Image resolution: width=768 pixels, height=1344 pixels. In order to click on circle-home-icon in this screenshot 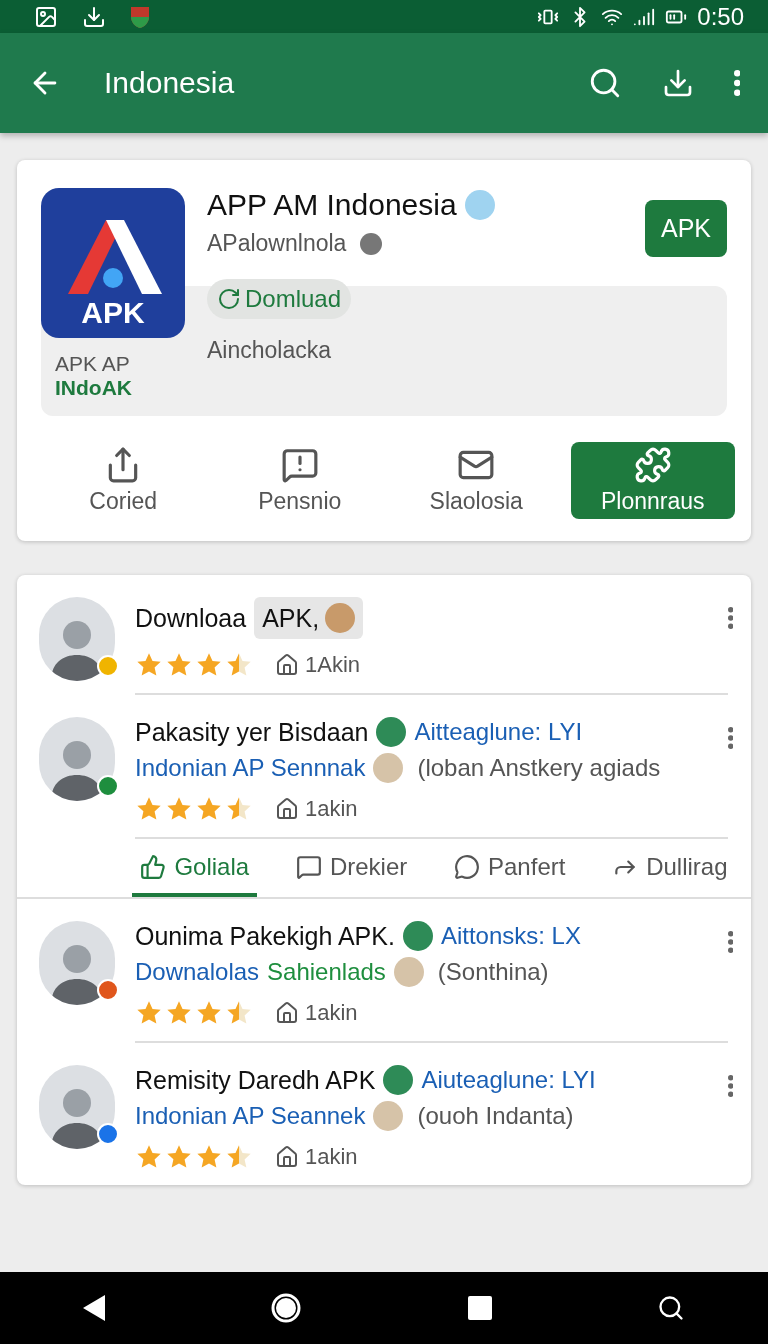, I will do `click(286, 1308)`.